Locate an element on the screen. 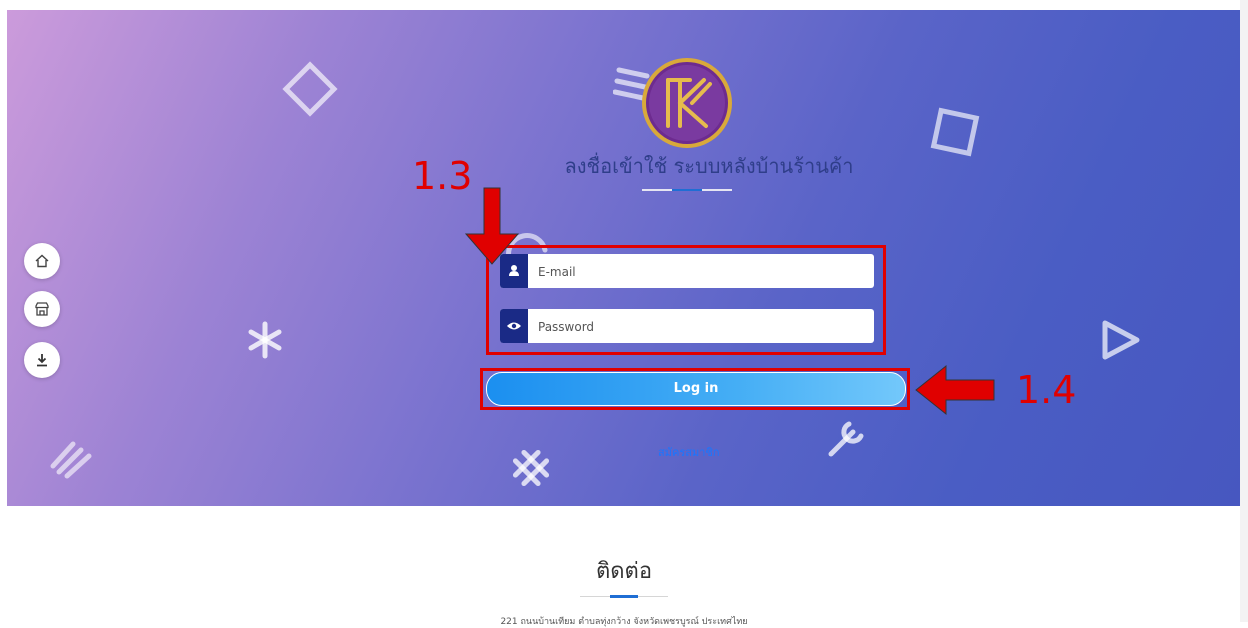  step-label-login: 1.4 is located at coordinates (1046, 390).